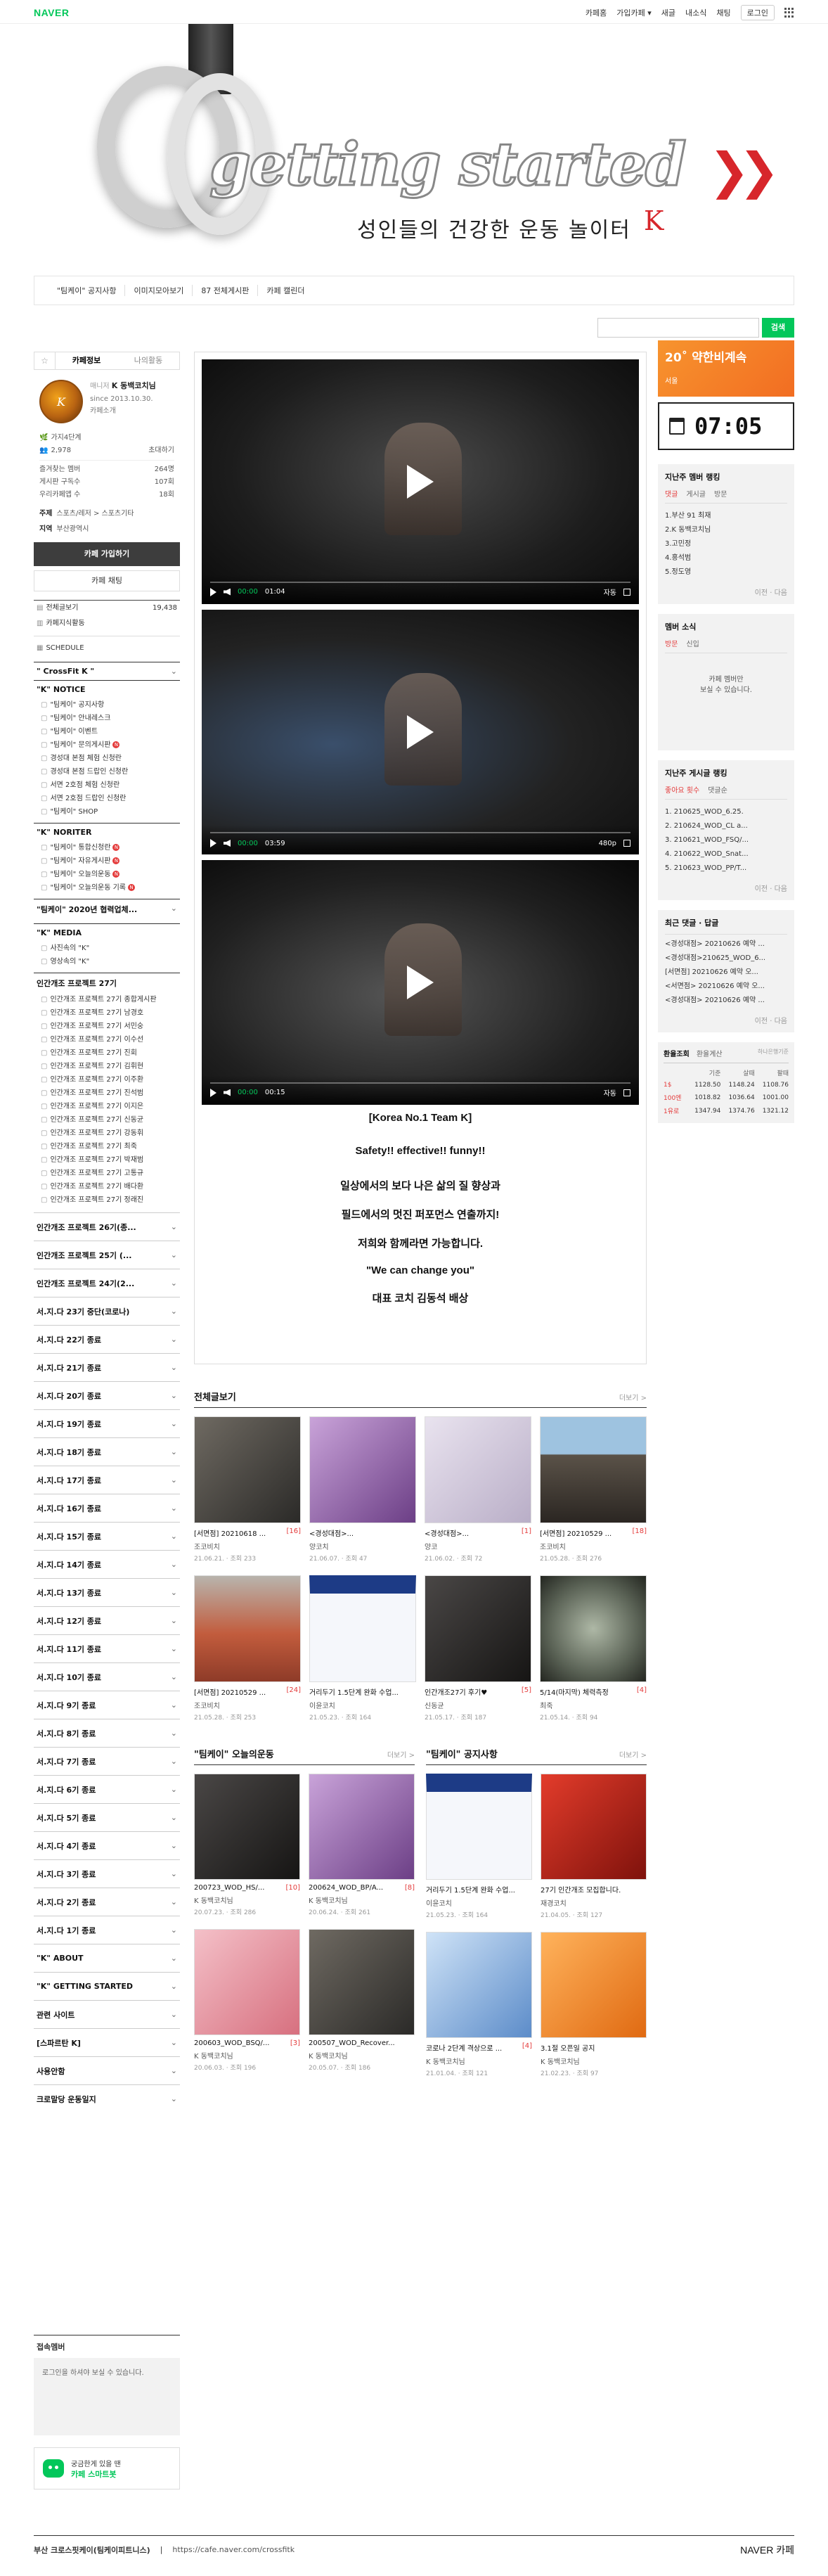 The image size is (828, 2576). Describe the element at coordinates (107, 2042) in the screenshot. I see `sidebar-collapsed-group: [스파르탄 K] ⌄` at that location.